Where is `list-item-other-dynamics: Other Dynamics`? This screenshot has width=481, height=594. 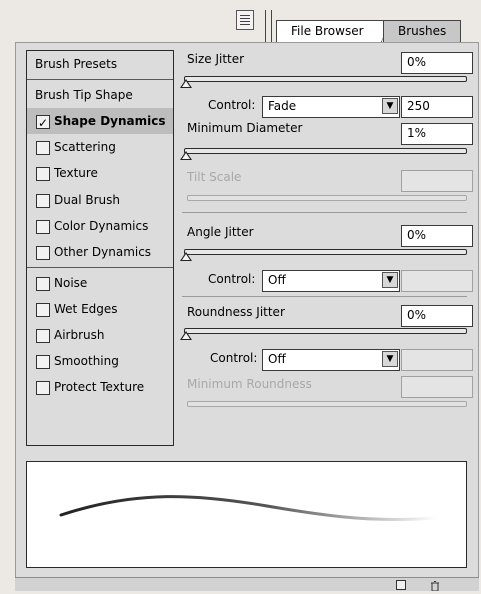 list-item-other-dynamics: Other Dynamics is located at coordinates (100, 252).